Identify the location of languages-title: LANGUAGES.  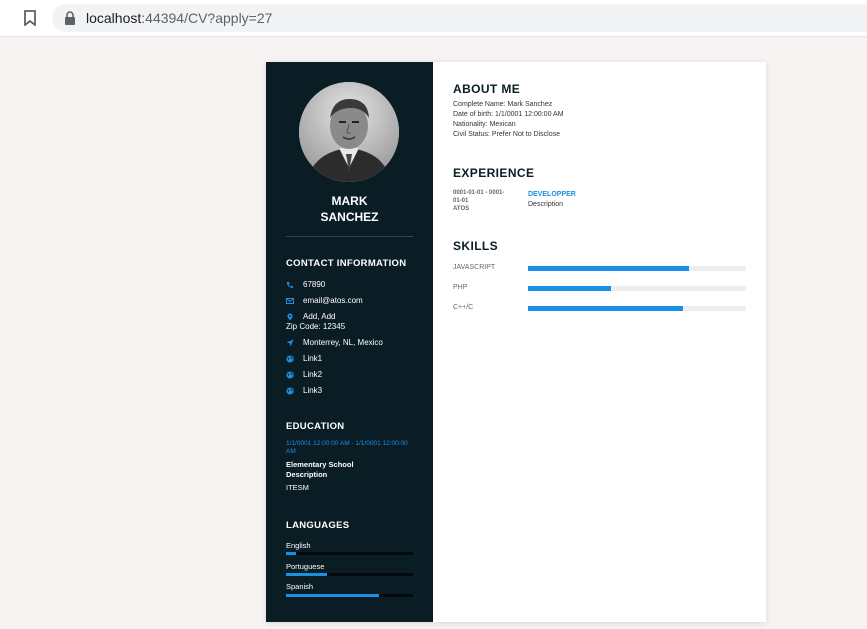
(318, 525).